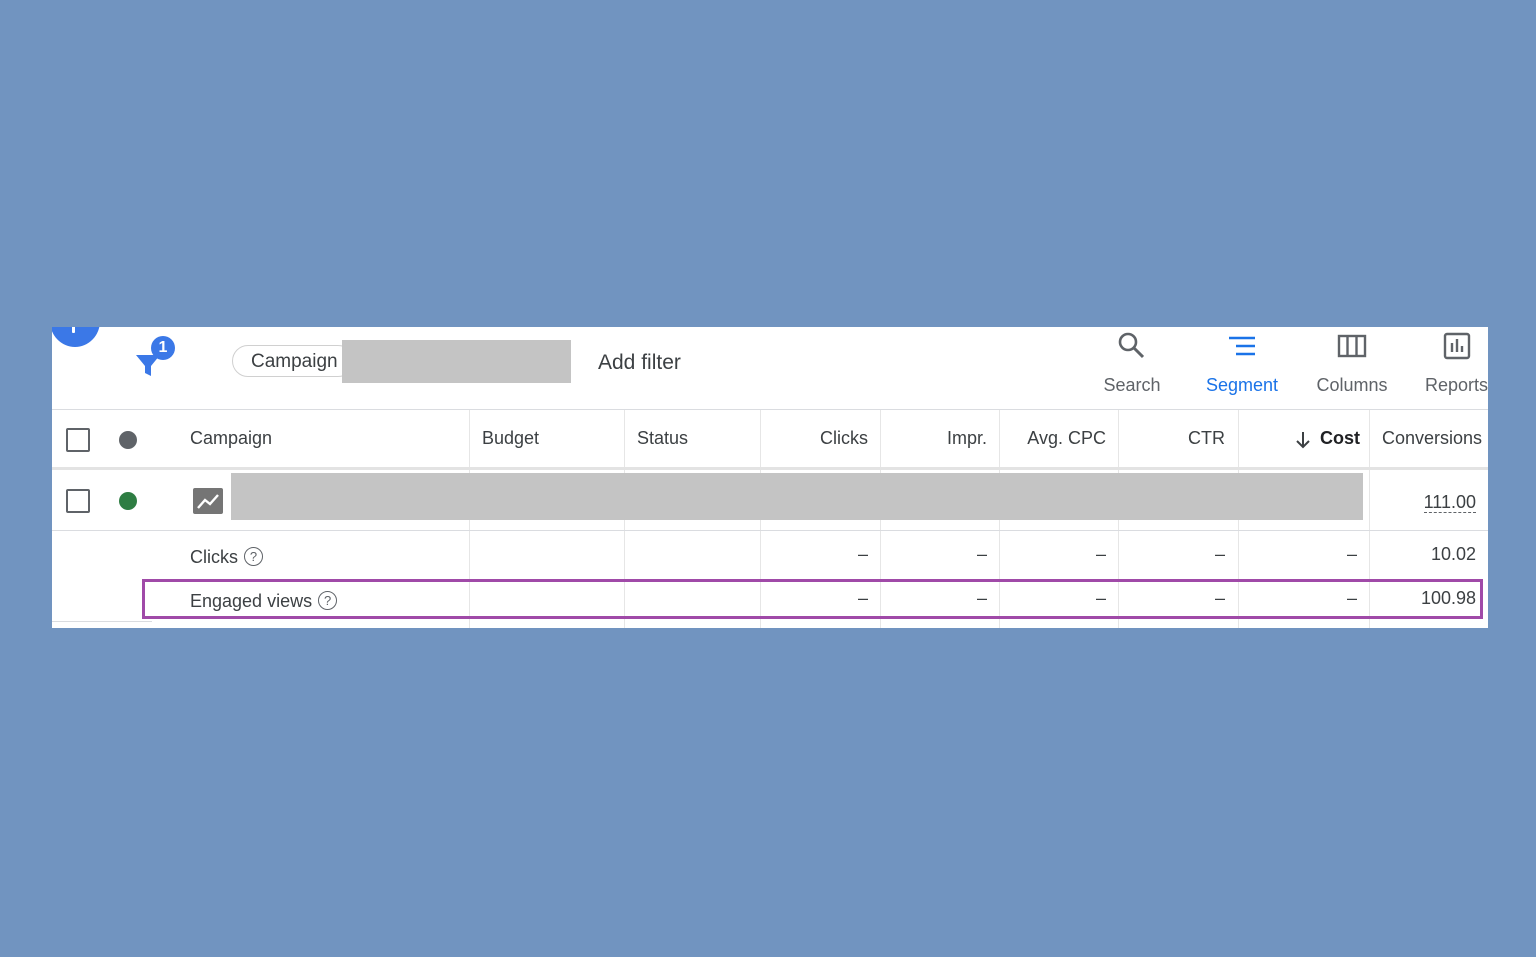 Image resolution: width=1536 pixels, height=957 pixels. Describe the element at coordinates (1453, 554) in the screenshot. I see `segment-clicks-conversions: 10.02` at that location.